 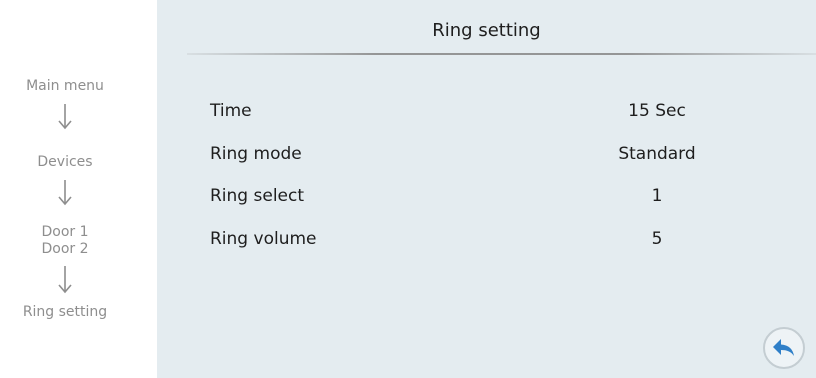 I want to click on page-title: Ring setting, so click(x=486, y=30).